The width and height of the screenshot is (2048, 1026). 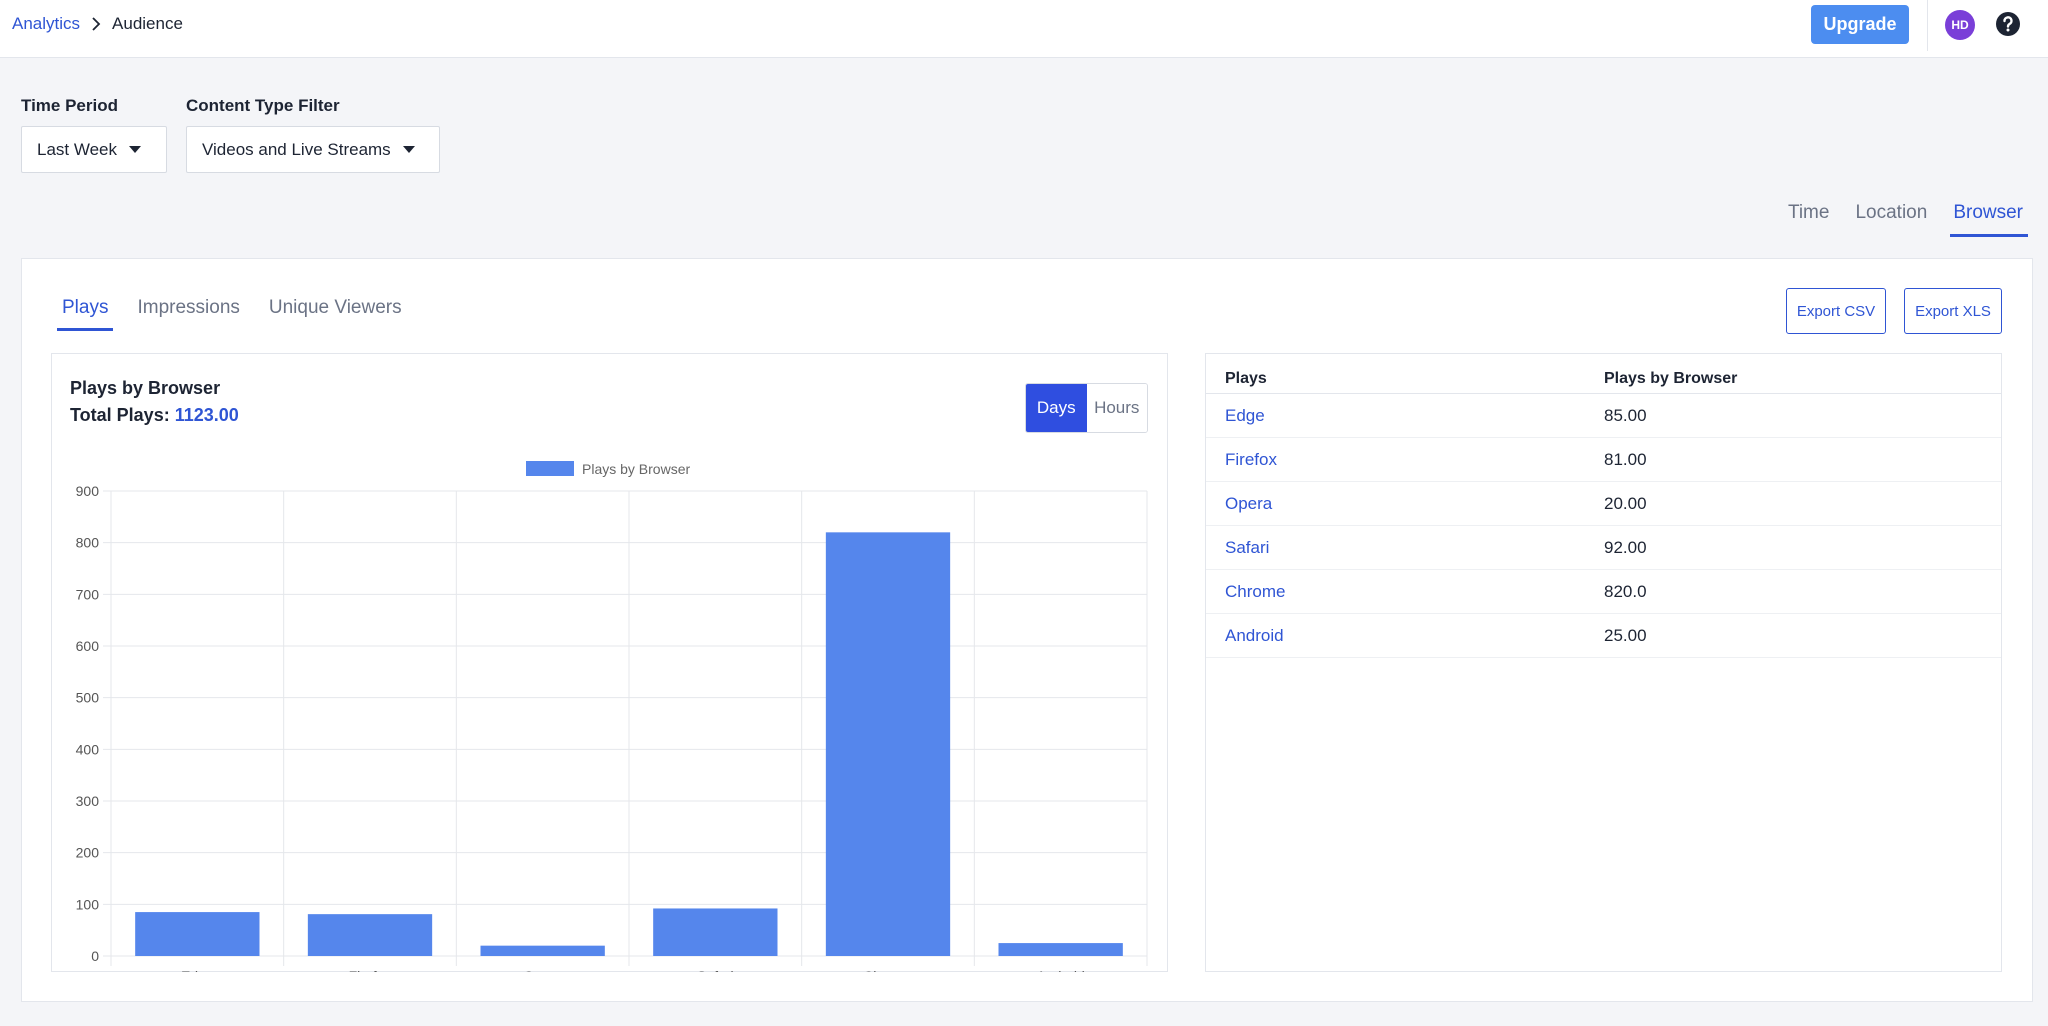 What do you see at coordinates (206, 415) in the screenshot?
I see `total-plays-value: 1123.00` at bounding box center [206, 415].